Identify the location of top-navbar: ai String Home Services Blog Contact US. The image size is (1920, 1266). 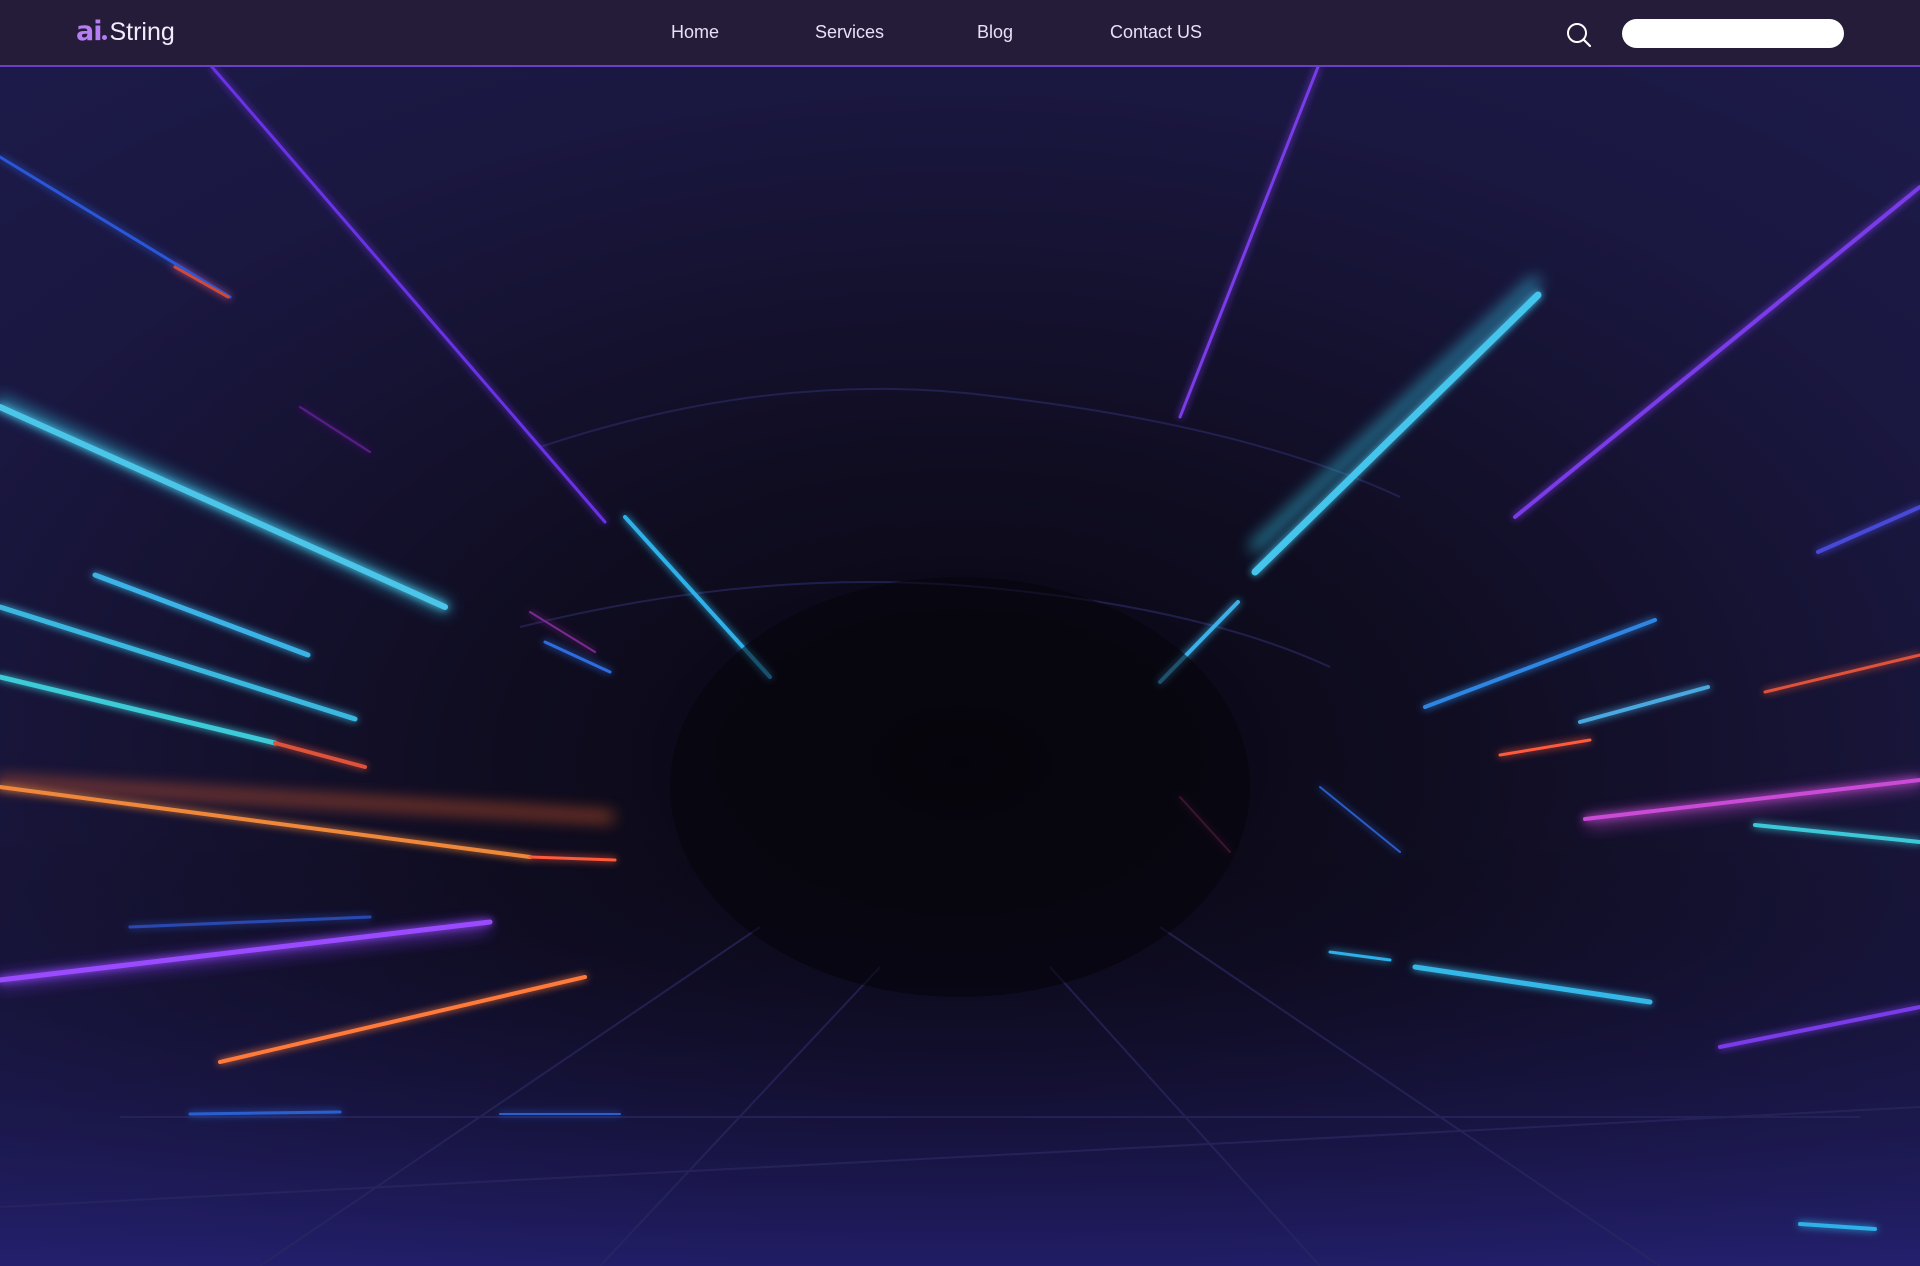
(960, 33).